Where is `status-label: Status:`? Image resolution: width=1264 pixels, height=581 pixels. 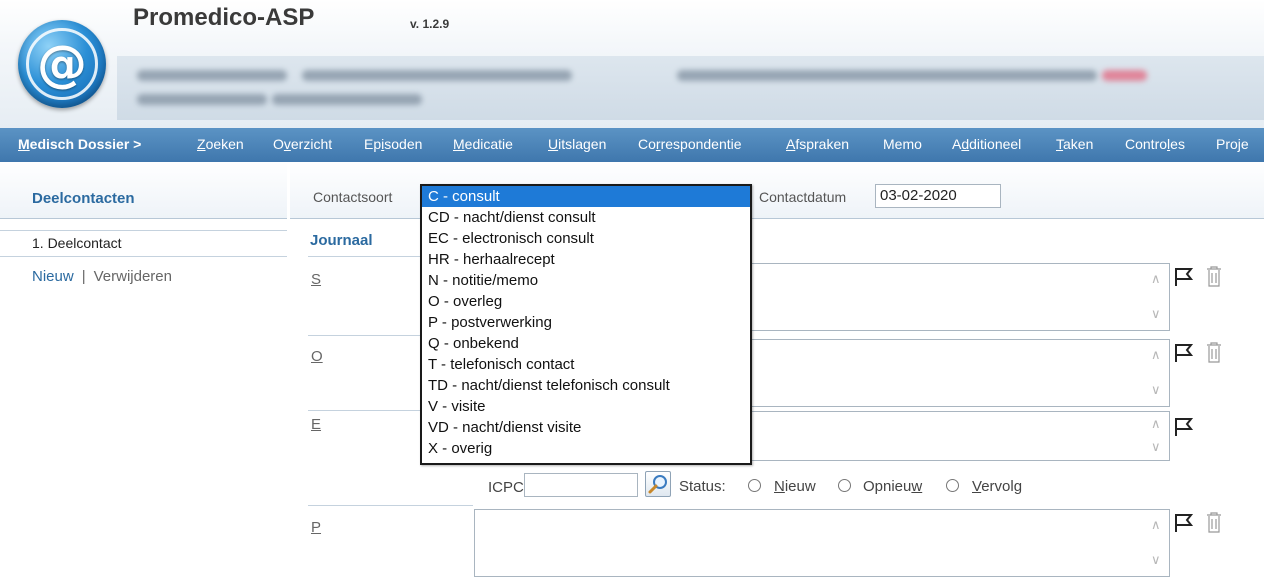
status-label: Status: is located at coordinates (702, 486).